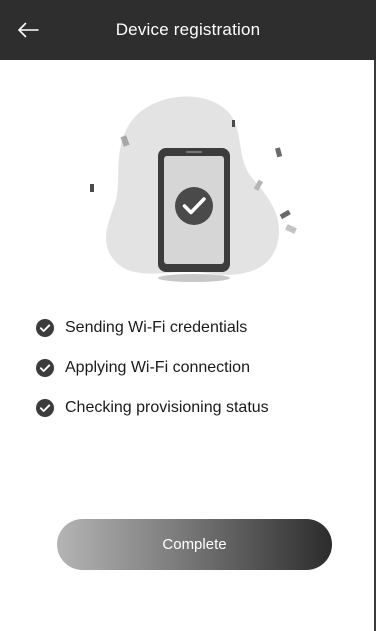  I want to click on complete-button: Complete, so click(194, 544).